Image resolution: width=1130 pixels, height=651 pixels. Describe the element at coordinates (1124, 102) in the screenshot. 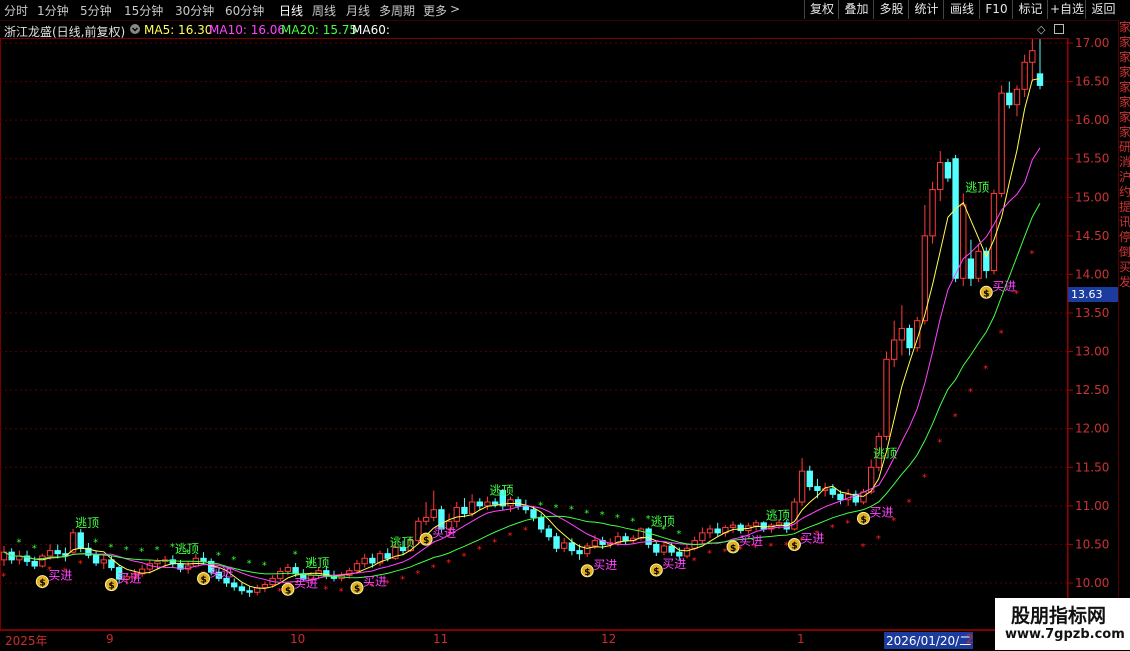

I see `side-tab-5: 家` at that location.